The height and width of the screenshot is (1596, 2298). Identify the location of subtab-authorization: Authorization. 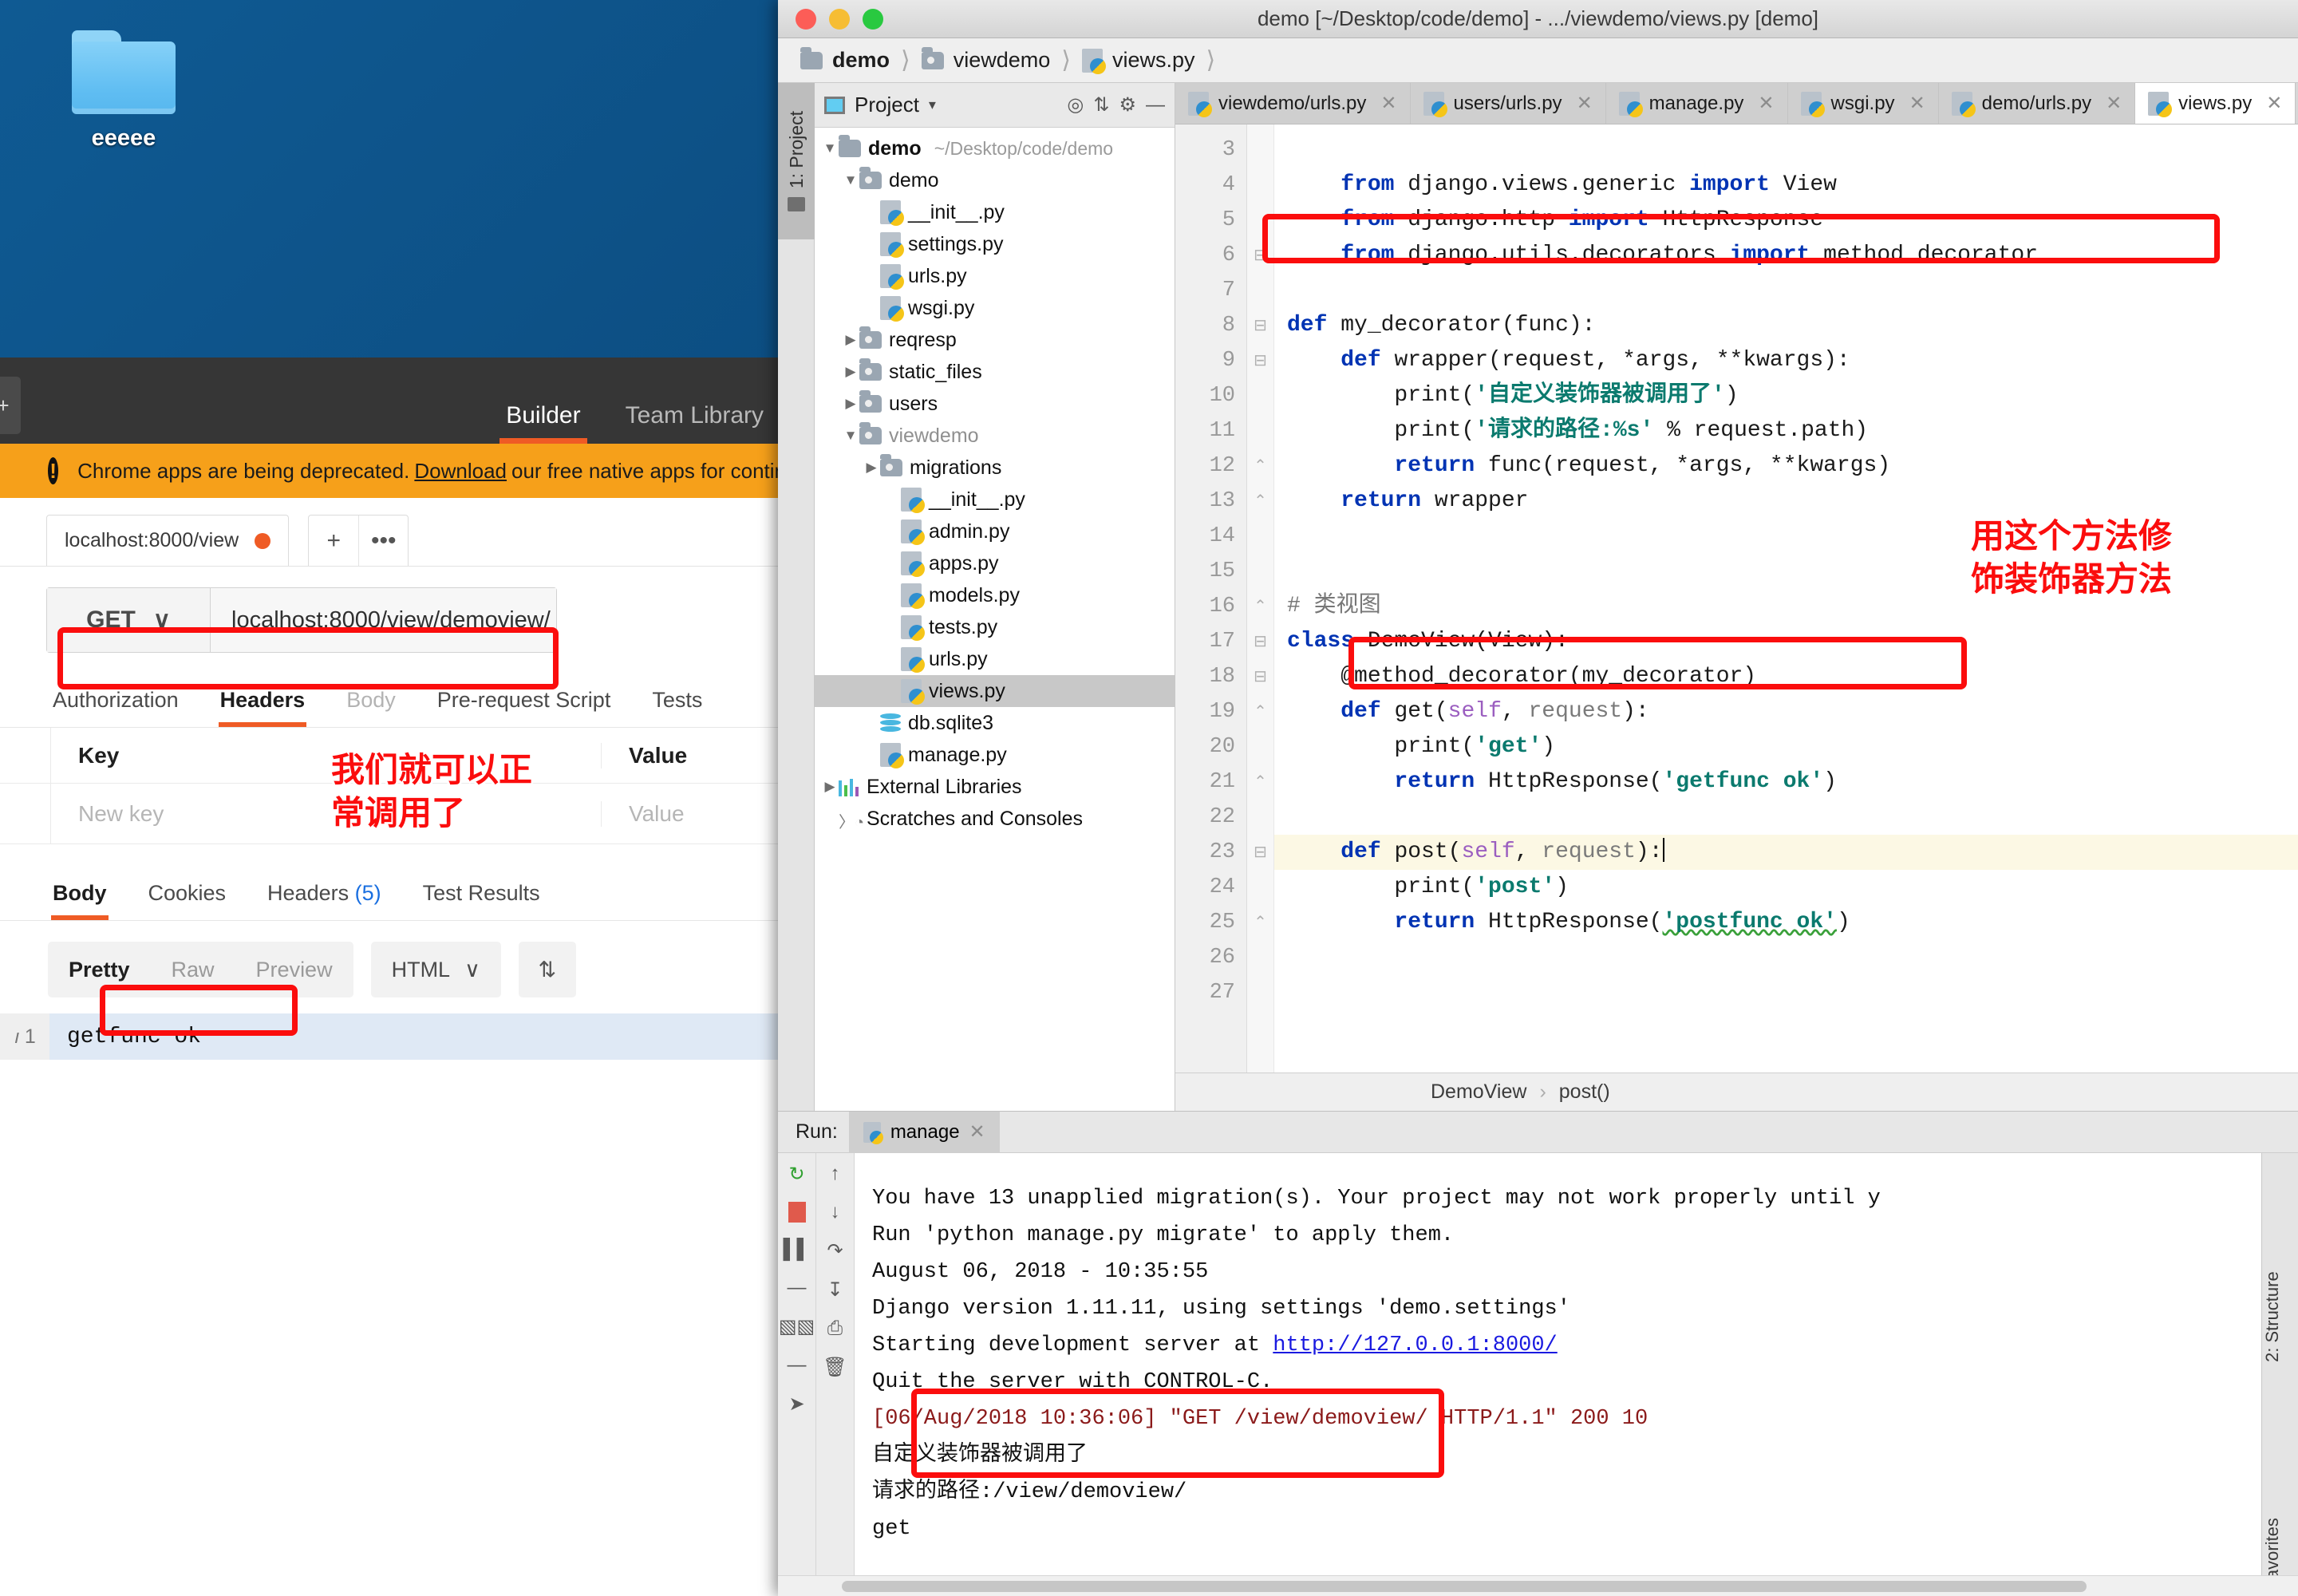
(115, 702).